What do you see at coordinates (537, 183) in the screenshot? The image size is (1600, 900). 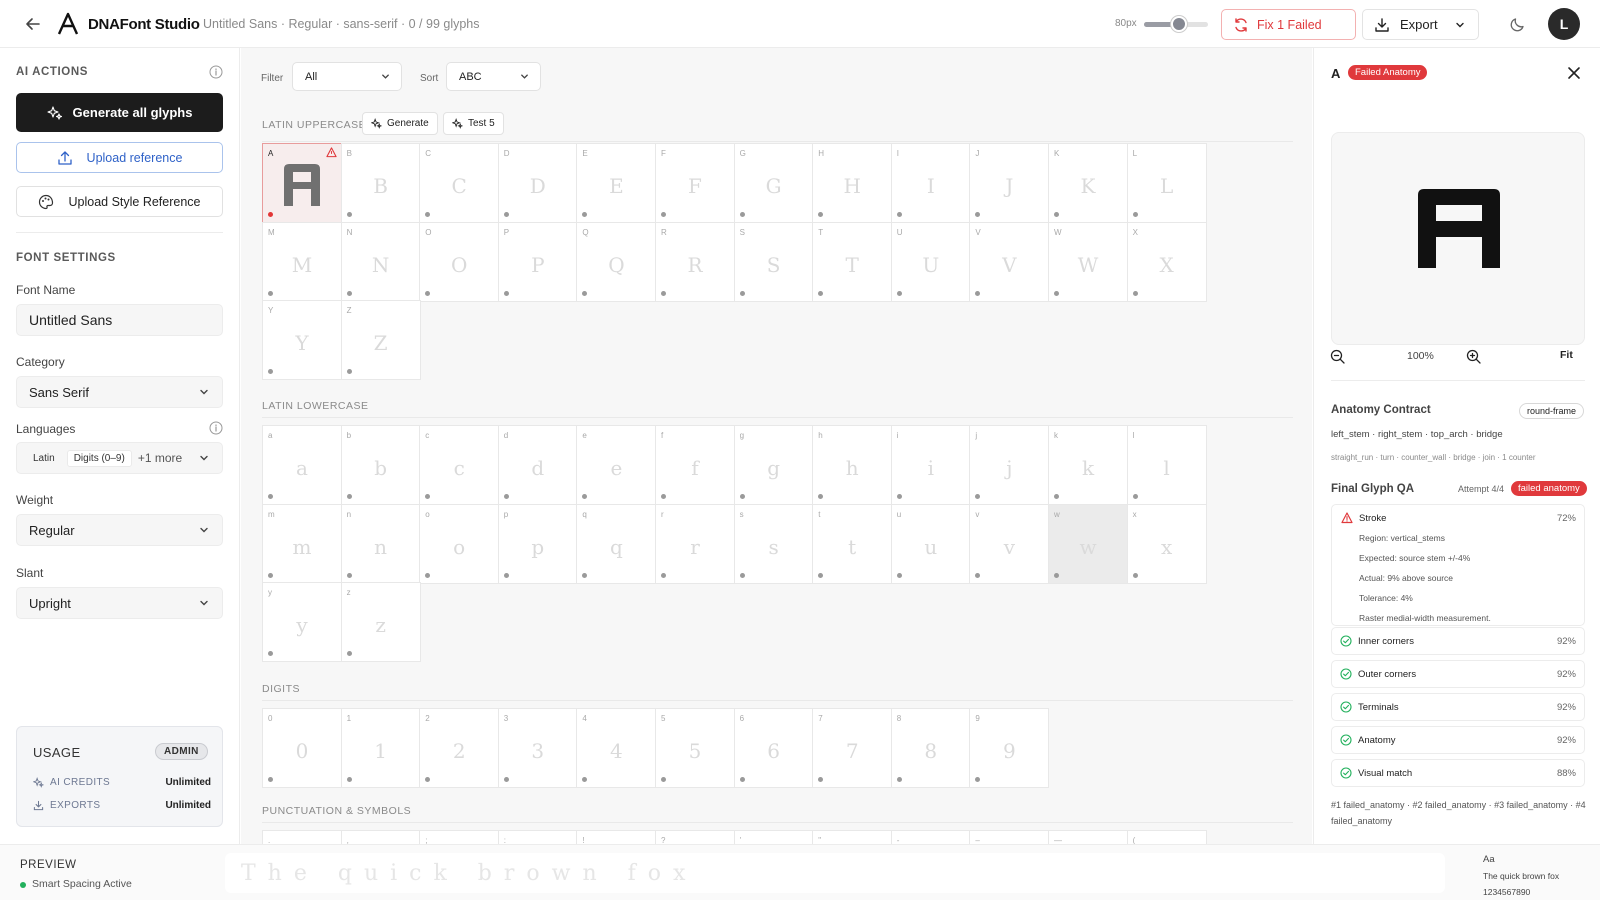 I see `glyph-cell: DD` at bounding box center [537, 183].